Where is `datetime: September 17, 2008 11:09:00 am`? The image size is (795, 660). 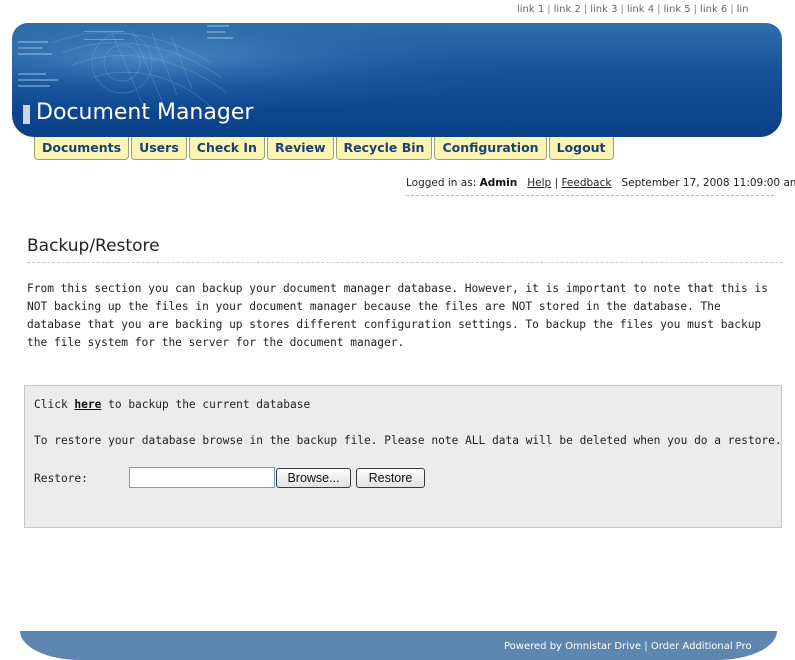 datetime: September 17, 2008 11:09:00 am is located at coordinates (708, 183).